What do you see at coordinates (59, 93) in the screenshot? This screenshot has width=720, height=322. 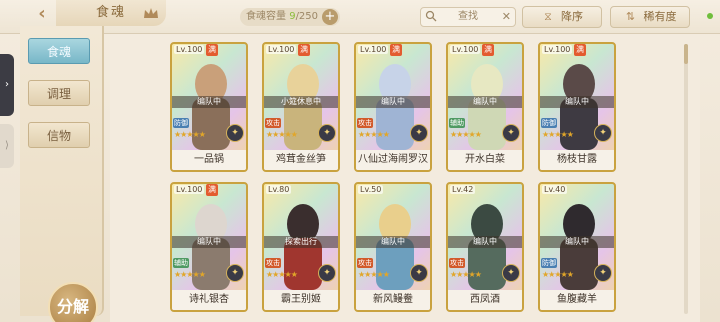 I see `tab-conditioning: 调理` at bounding box center [59, 93].